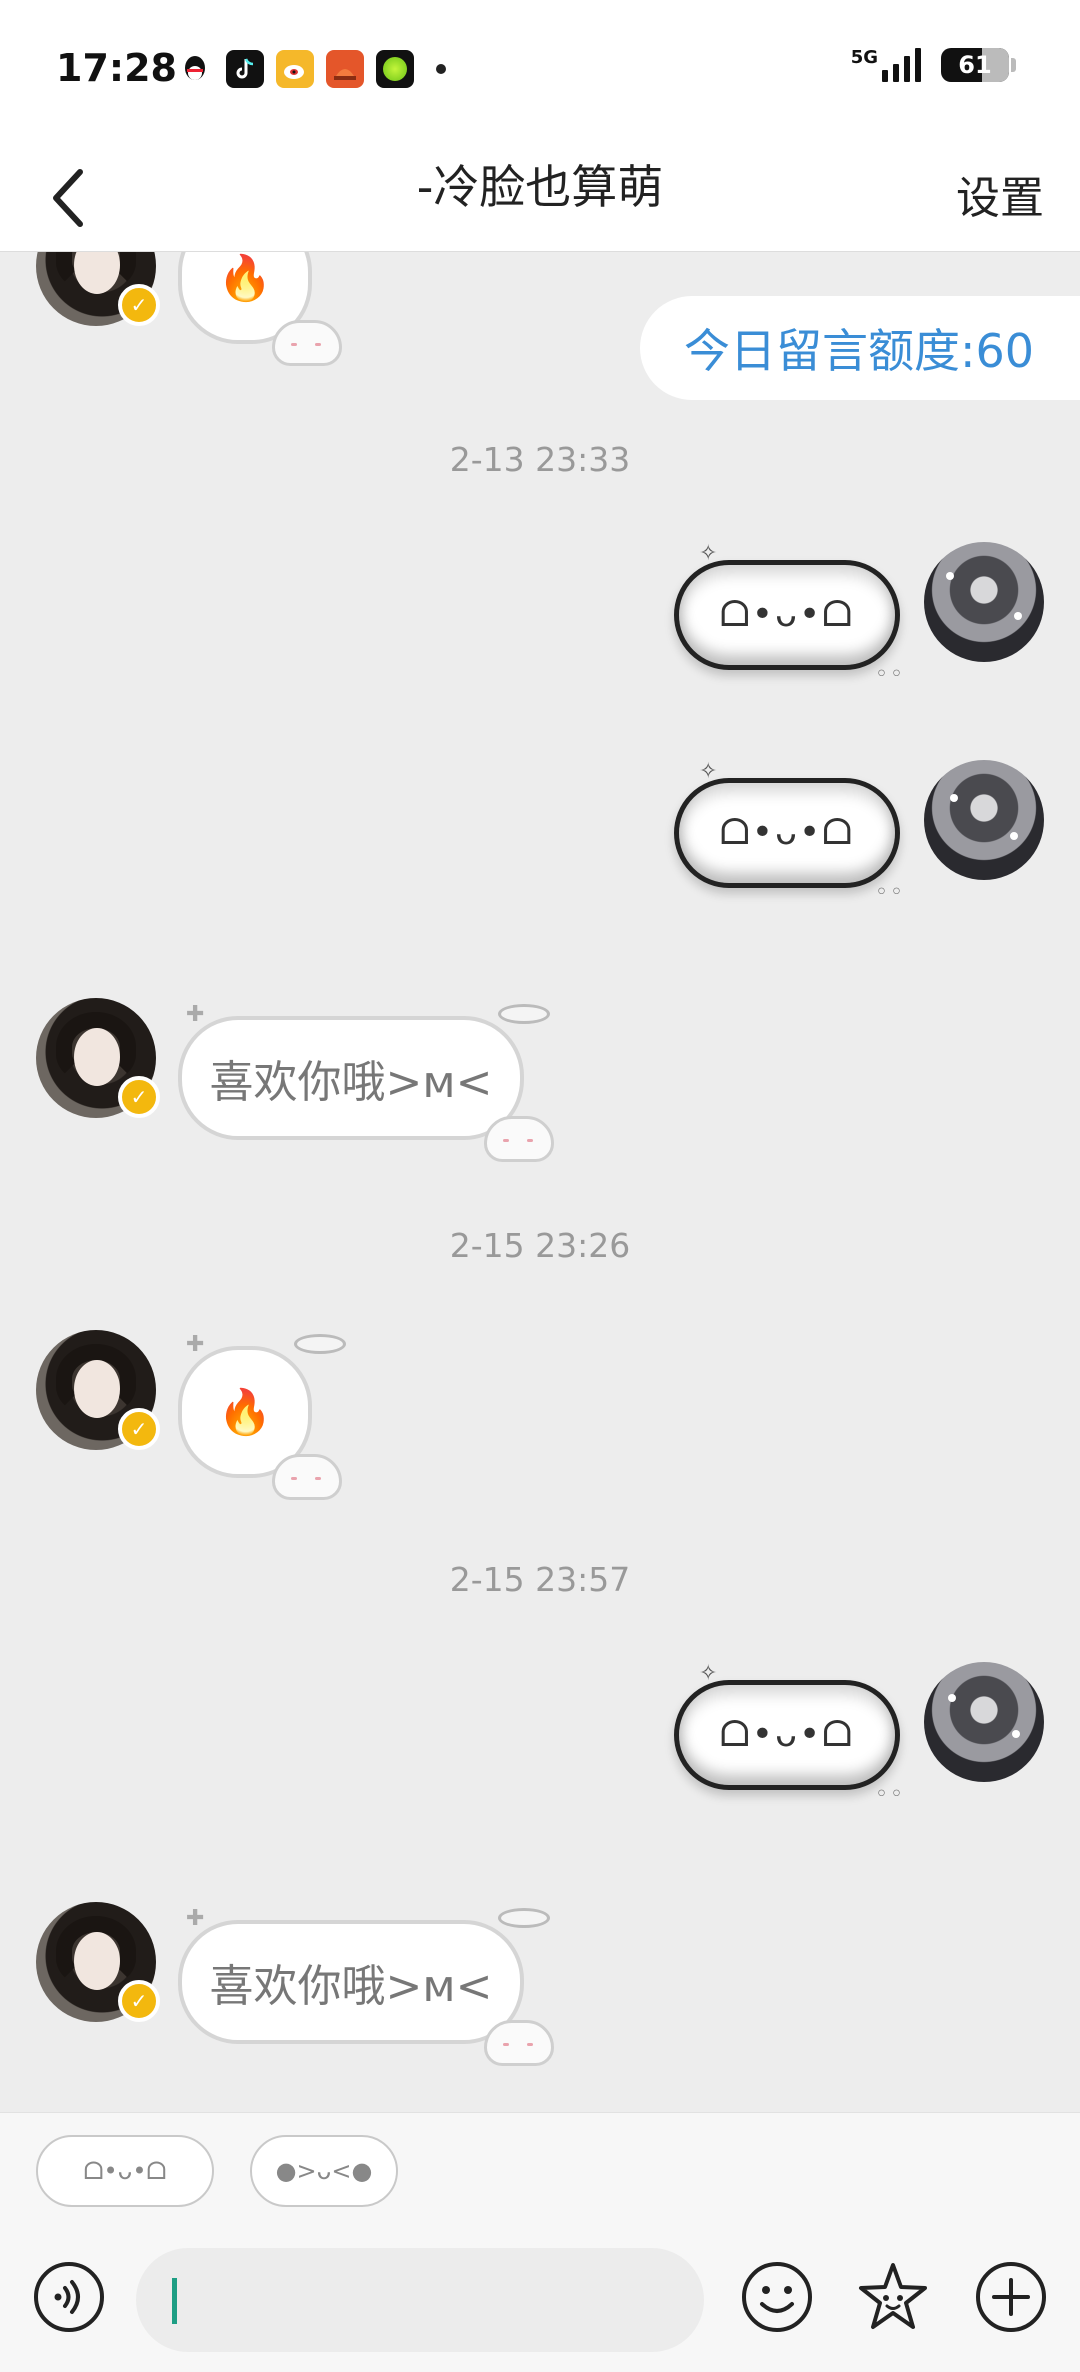 Image resolution: width=1080 pixels, height=2372 pixels. What do you see at coordinates (260, 309) in the screenshot?
I see `message-bubble-emoji: 🔥` at bounding box center [260, 309].